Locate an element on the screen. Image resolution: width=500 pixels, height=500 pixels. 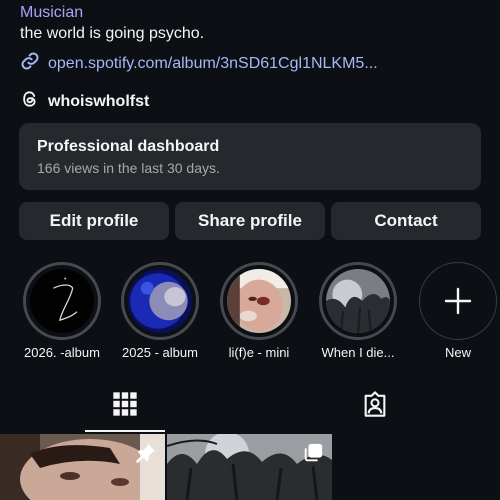
profile-bio: the world is going psycho. is located at coordinates (112, 33).